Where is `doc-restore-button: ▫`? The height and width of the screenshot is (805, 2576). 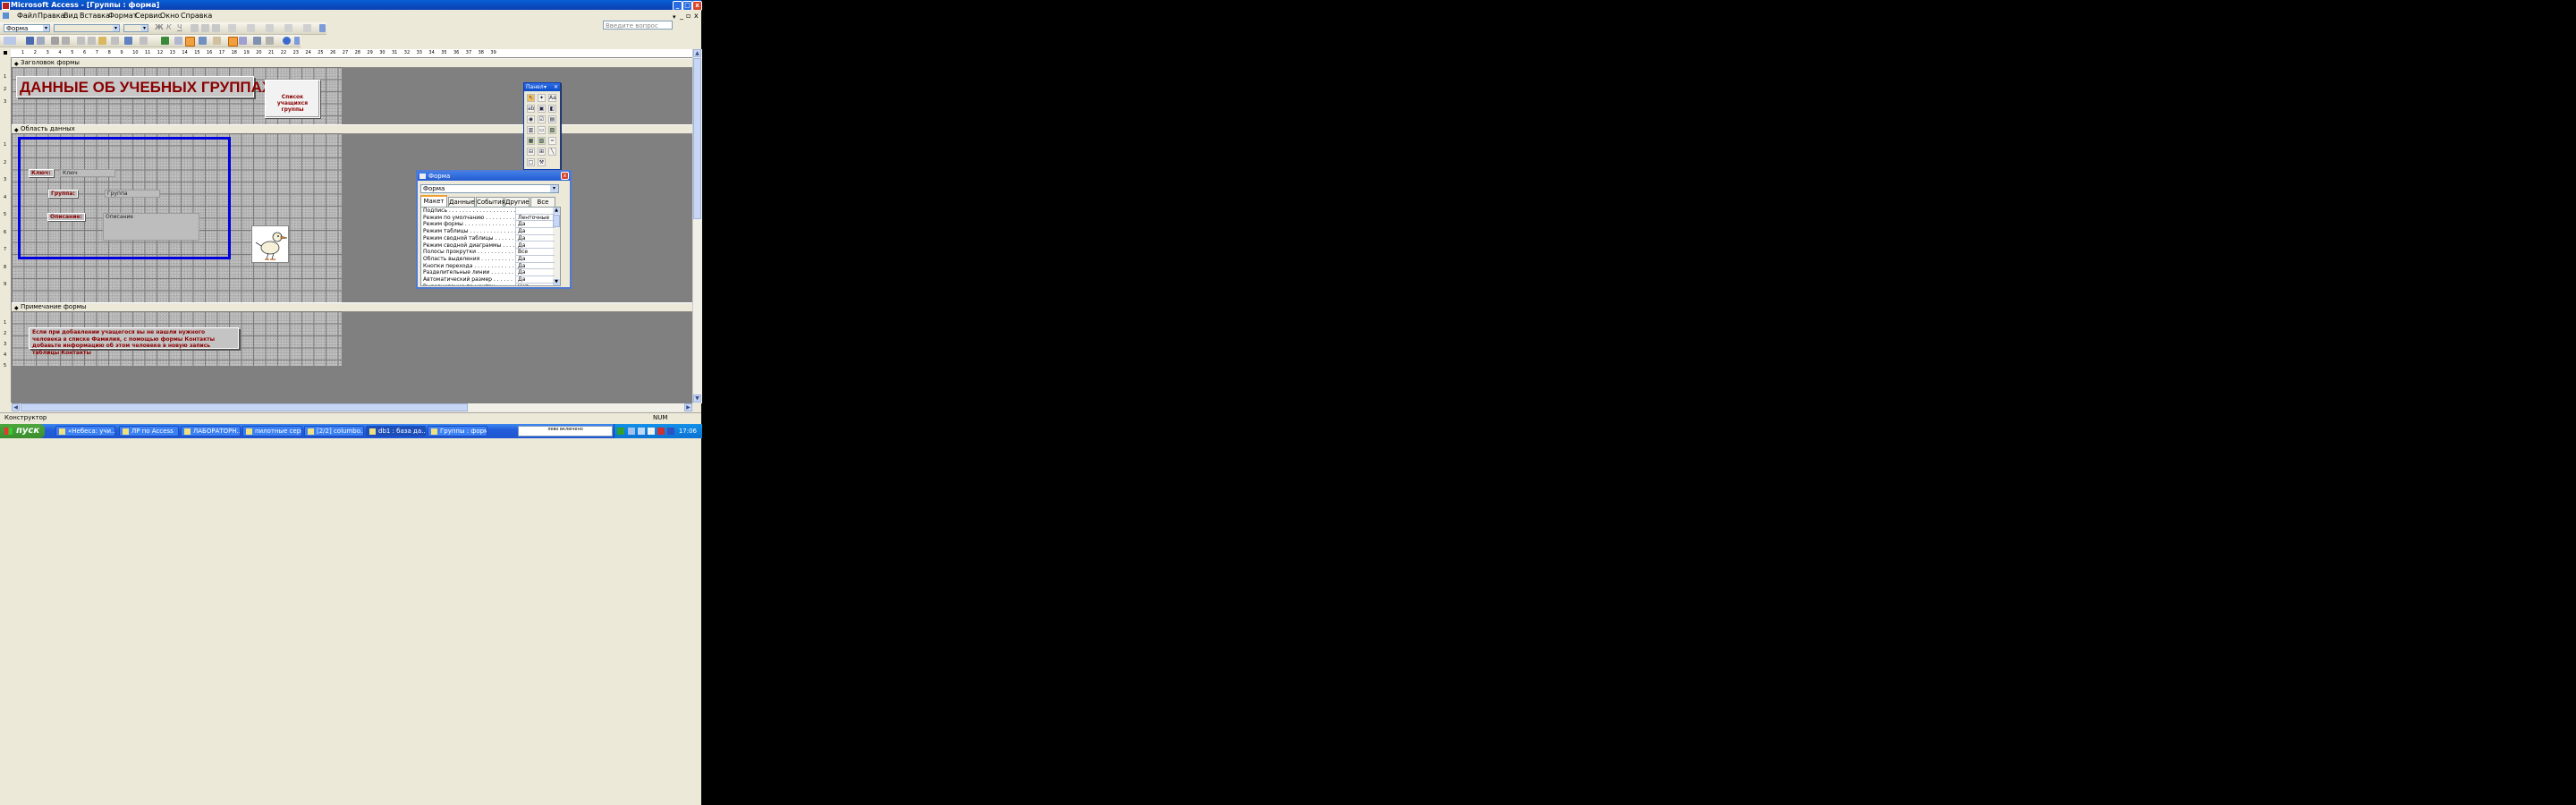 doc-restore-button: ▫ is located at coordinates (688, 15).